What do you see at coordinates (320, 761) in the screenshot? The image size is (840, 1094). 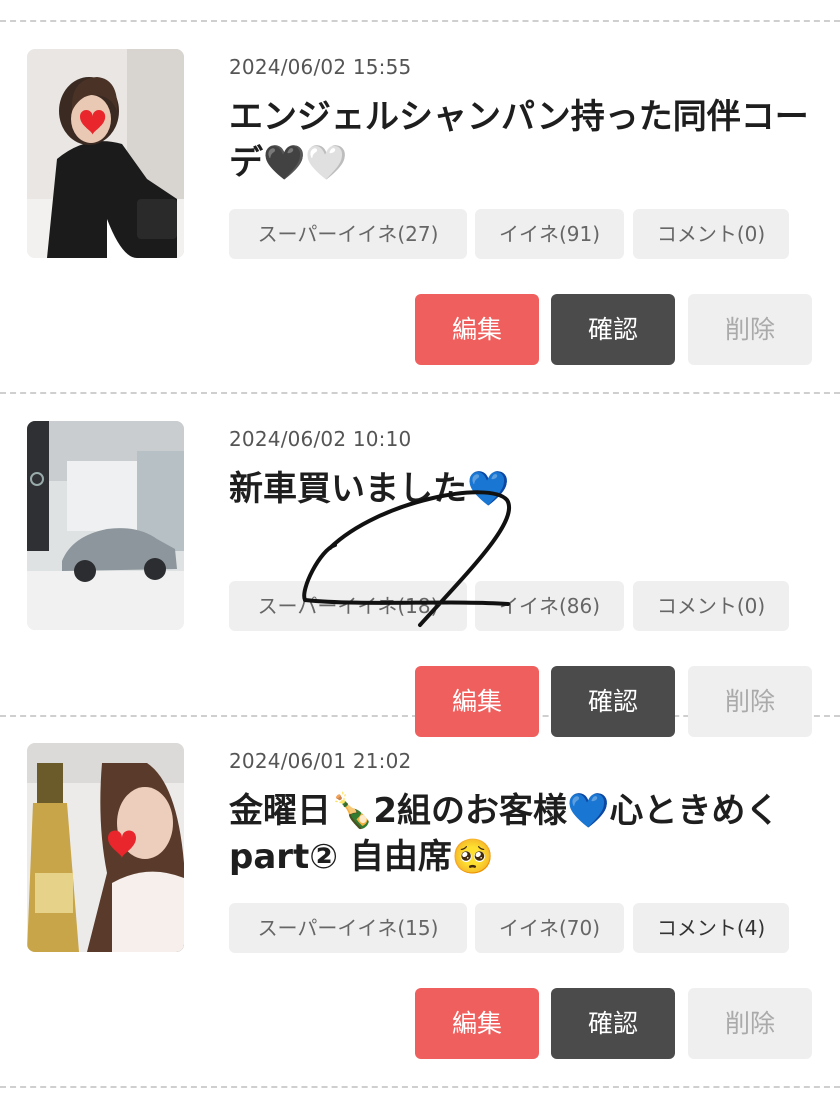 I see `post-date: 2024/06/01 21:02` at bounding box center [320, 761].